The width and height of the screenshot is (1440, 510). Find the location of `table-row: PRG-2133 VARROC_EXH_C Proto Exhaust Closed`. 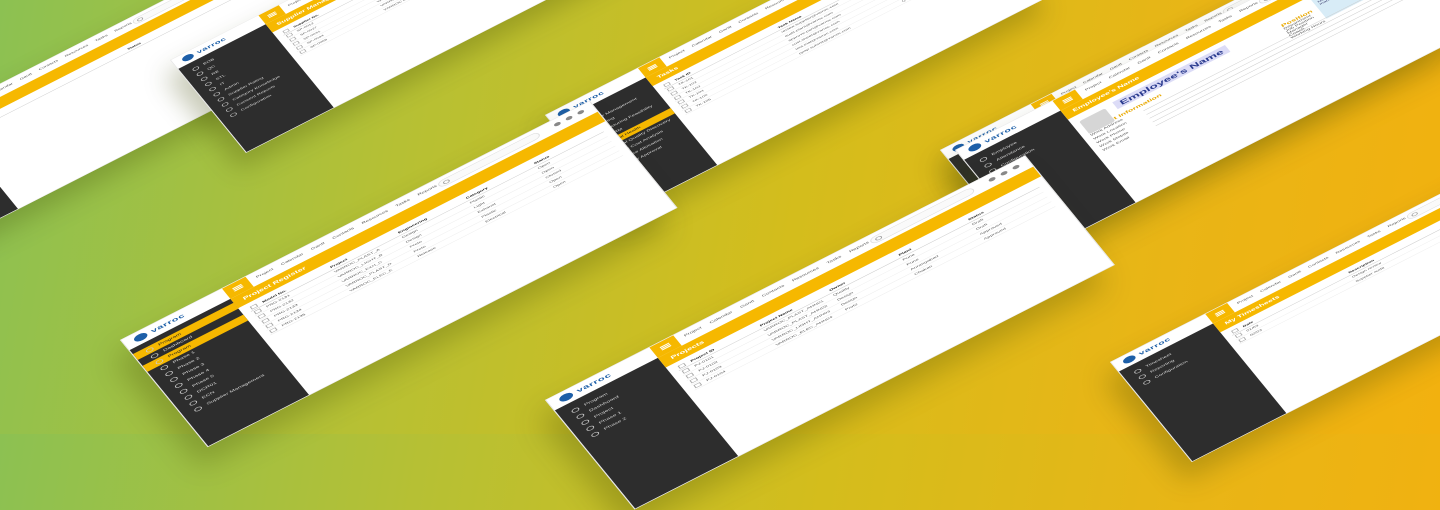

table-row: PRG-2133 VARROC_EXH_C Proto Exhaust Closed is located at coordinates (437, 233).